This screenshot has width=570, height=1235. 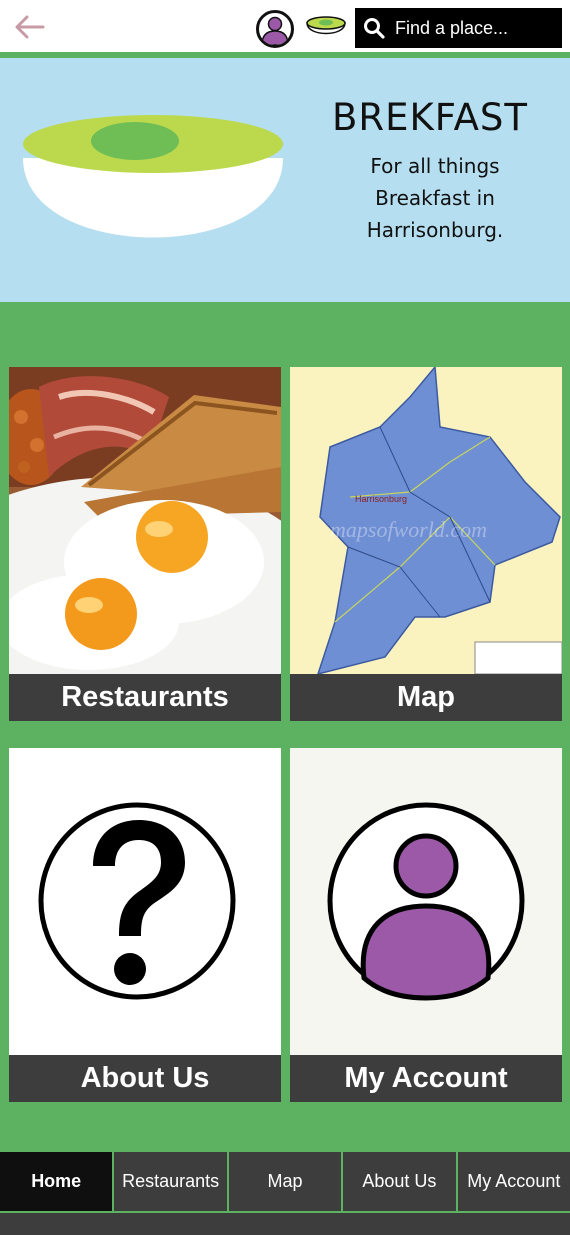 I want to click on harrisonburg-map: Harrisonburg mapsofworld.com, so click(x=426, y=520).